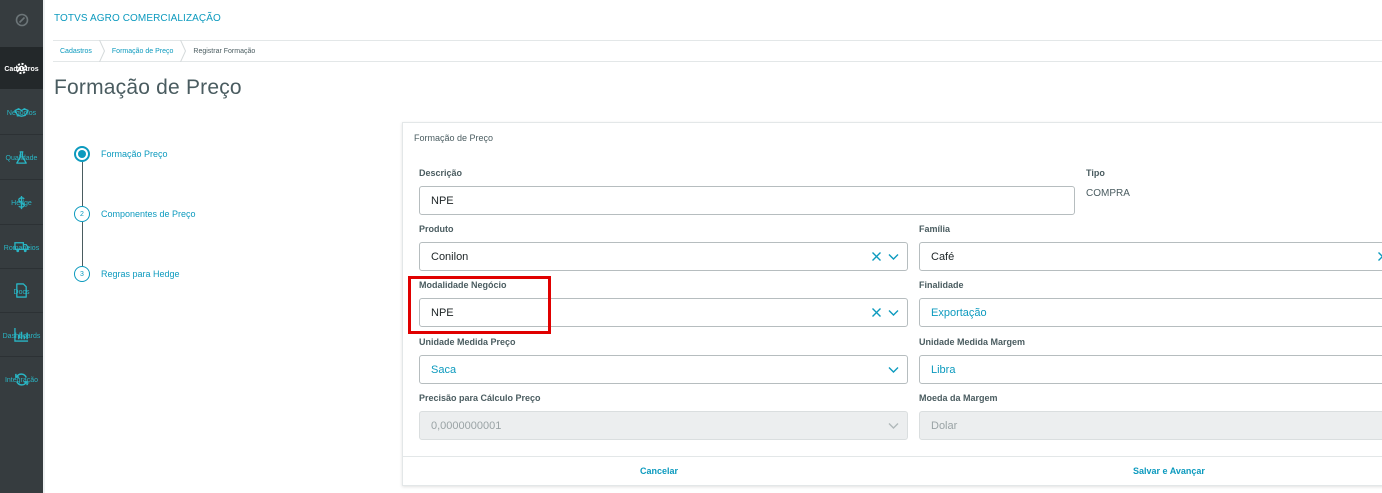 This screenshot has height=493, width=1382. I want to click on precisao-select: 0,0000000001, so click(663, 425).